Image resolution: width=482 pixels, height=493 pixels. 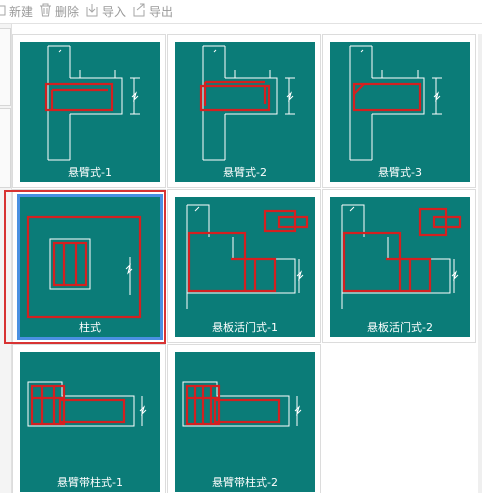 I want to click on type-cantilever-3: 悬臂式-3, so click(x=399, y=111).